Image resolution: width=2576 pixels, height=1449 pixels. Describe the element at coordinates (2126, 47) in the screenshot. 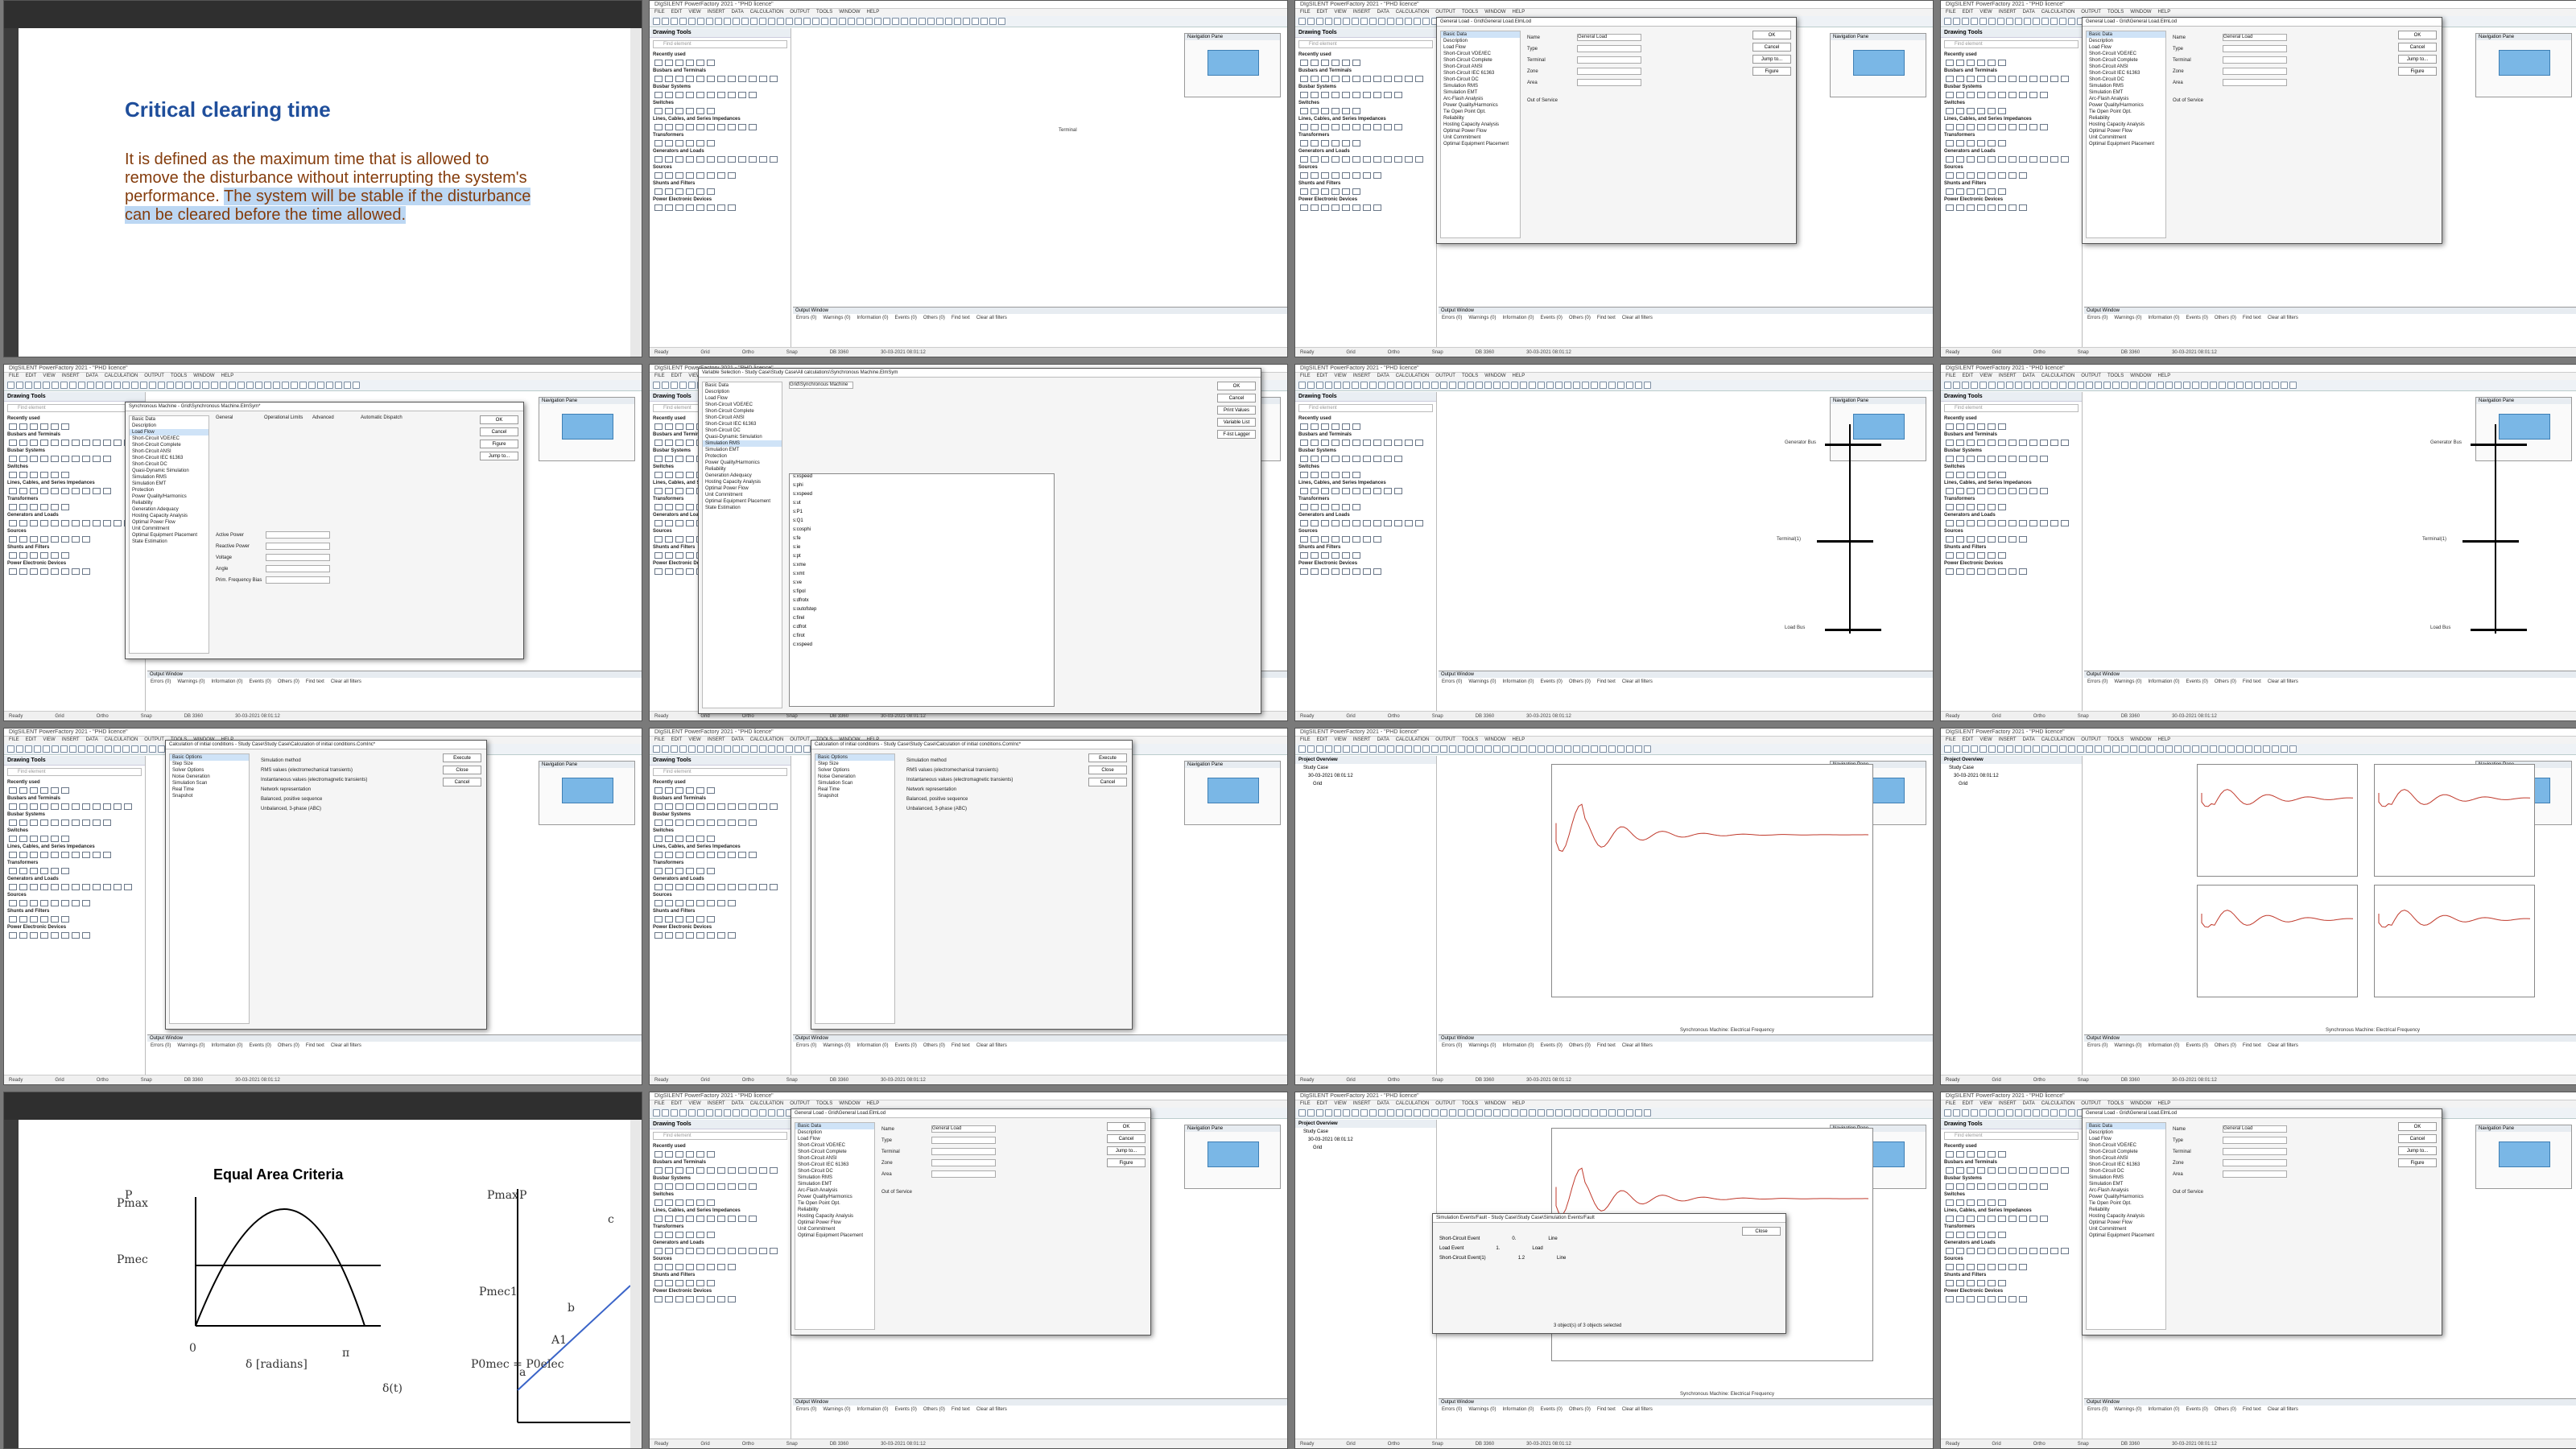

I see `dialog-nav-item: Load Flow` at that location.